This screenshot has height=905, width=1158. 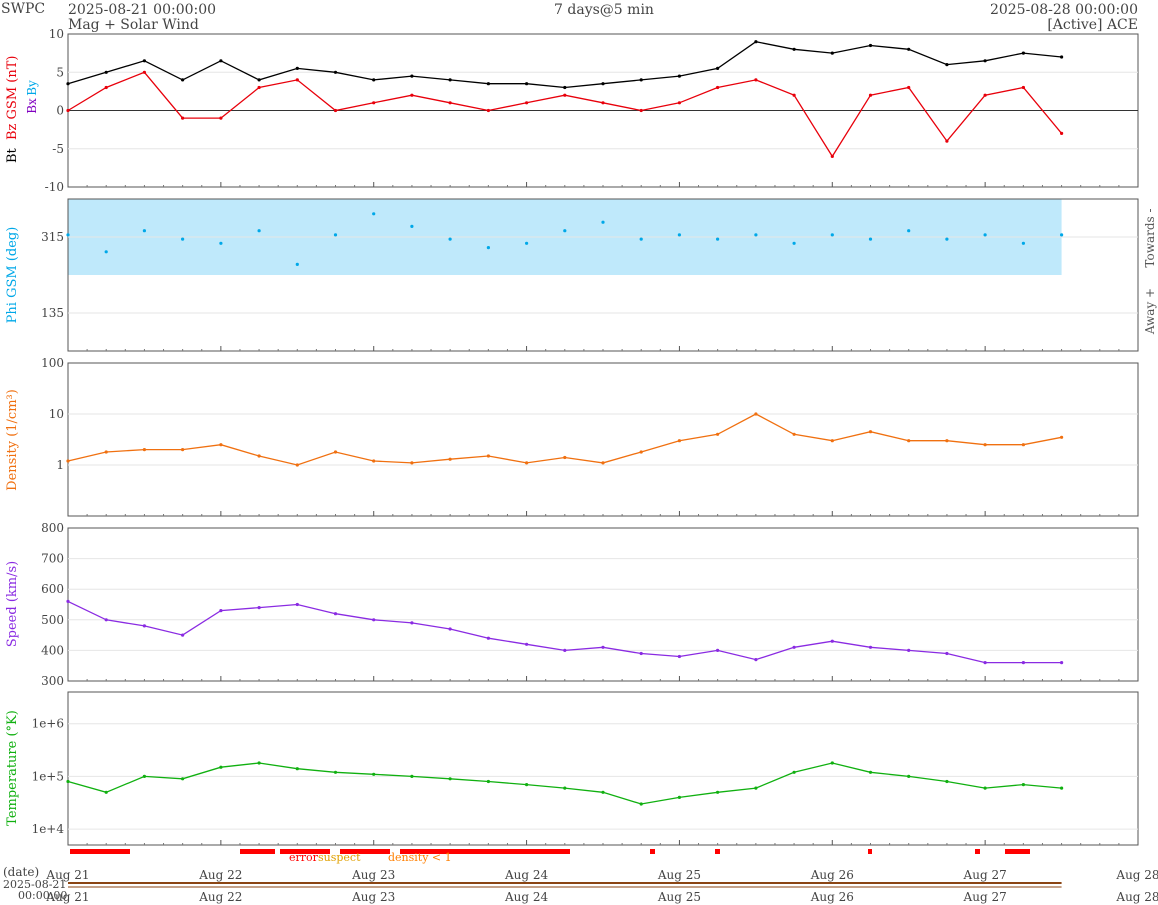 What do you see at coordinates (60, 465) in the screenshot?
I see `y-tick-label: 1` at bounding box center [60, 465].